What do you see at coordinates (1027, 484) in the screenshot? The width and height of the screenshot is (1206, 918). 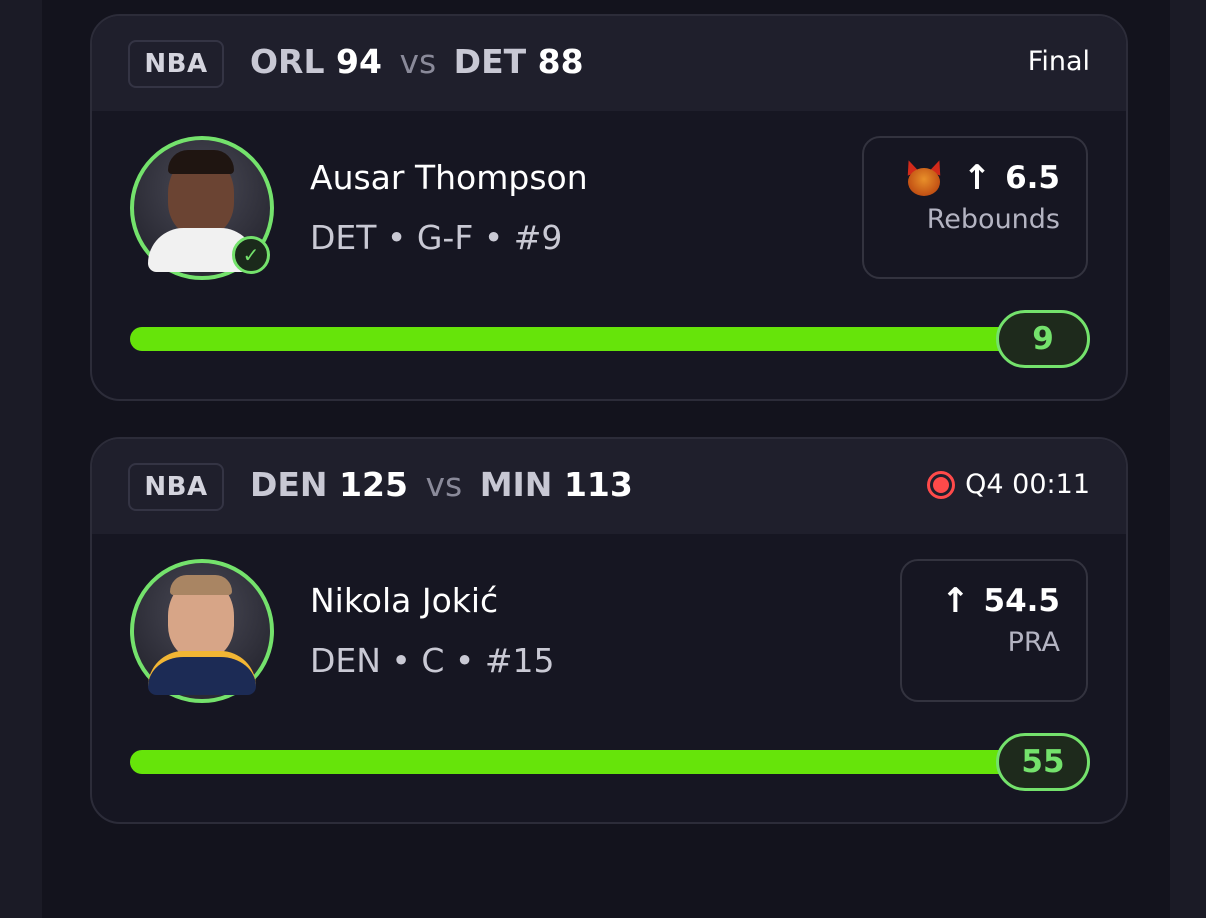 I see `game-status-text: Q4 00:11` at bounding box center [1027, 484].